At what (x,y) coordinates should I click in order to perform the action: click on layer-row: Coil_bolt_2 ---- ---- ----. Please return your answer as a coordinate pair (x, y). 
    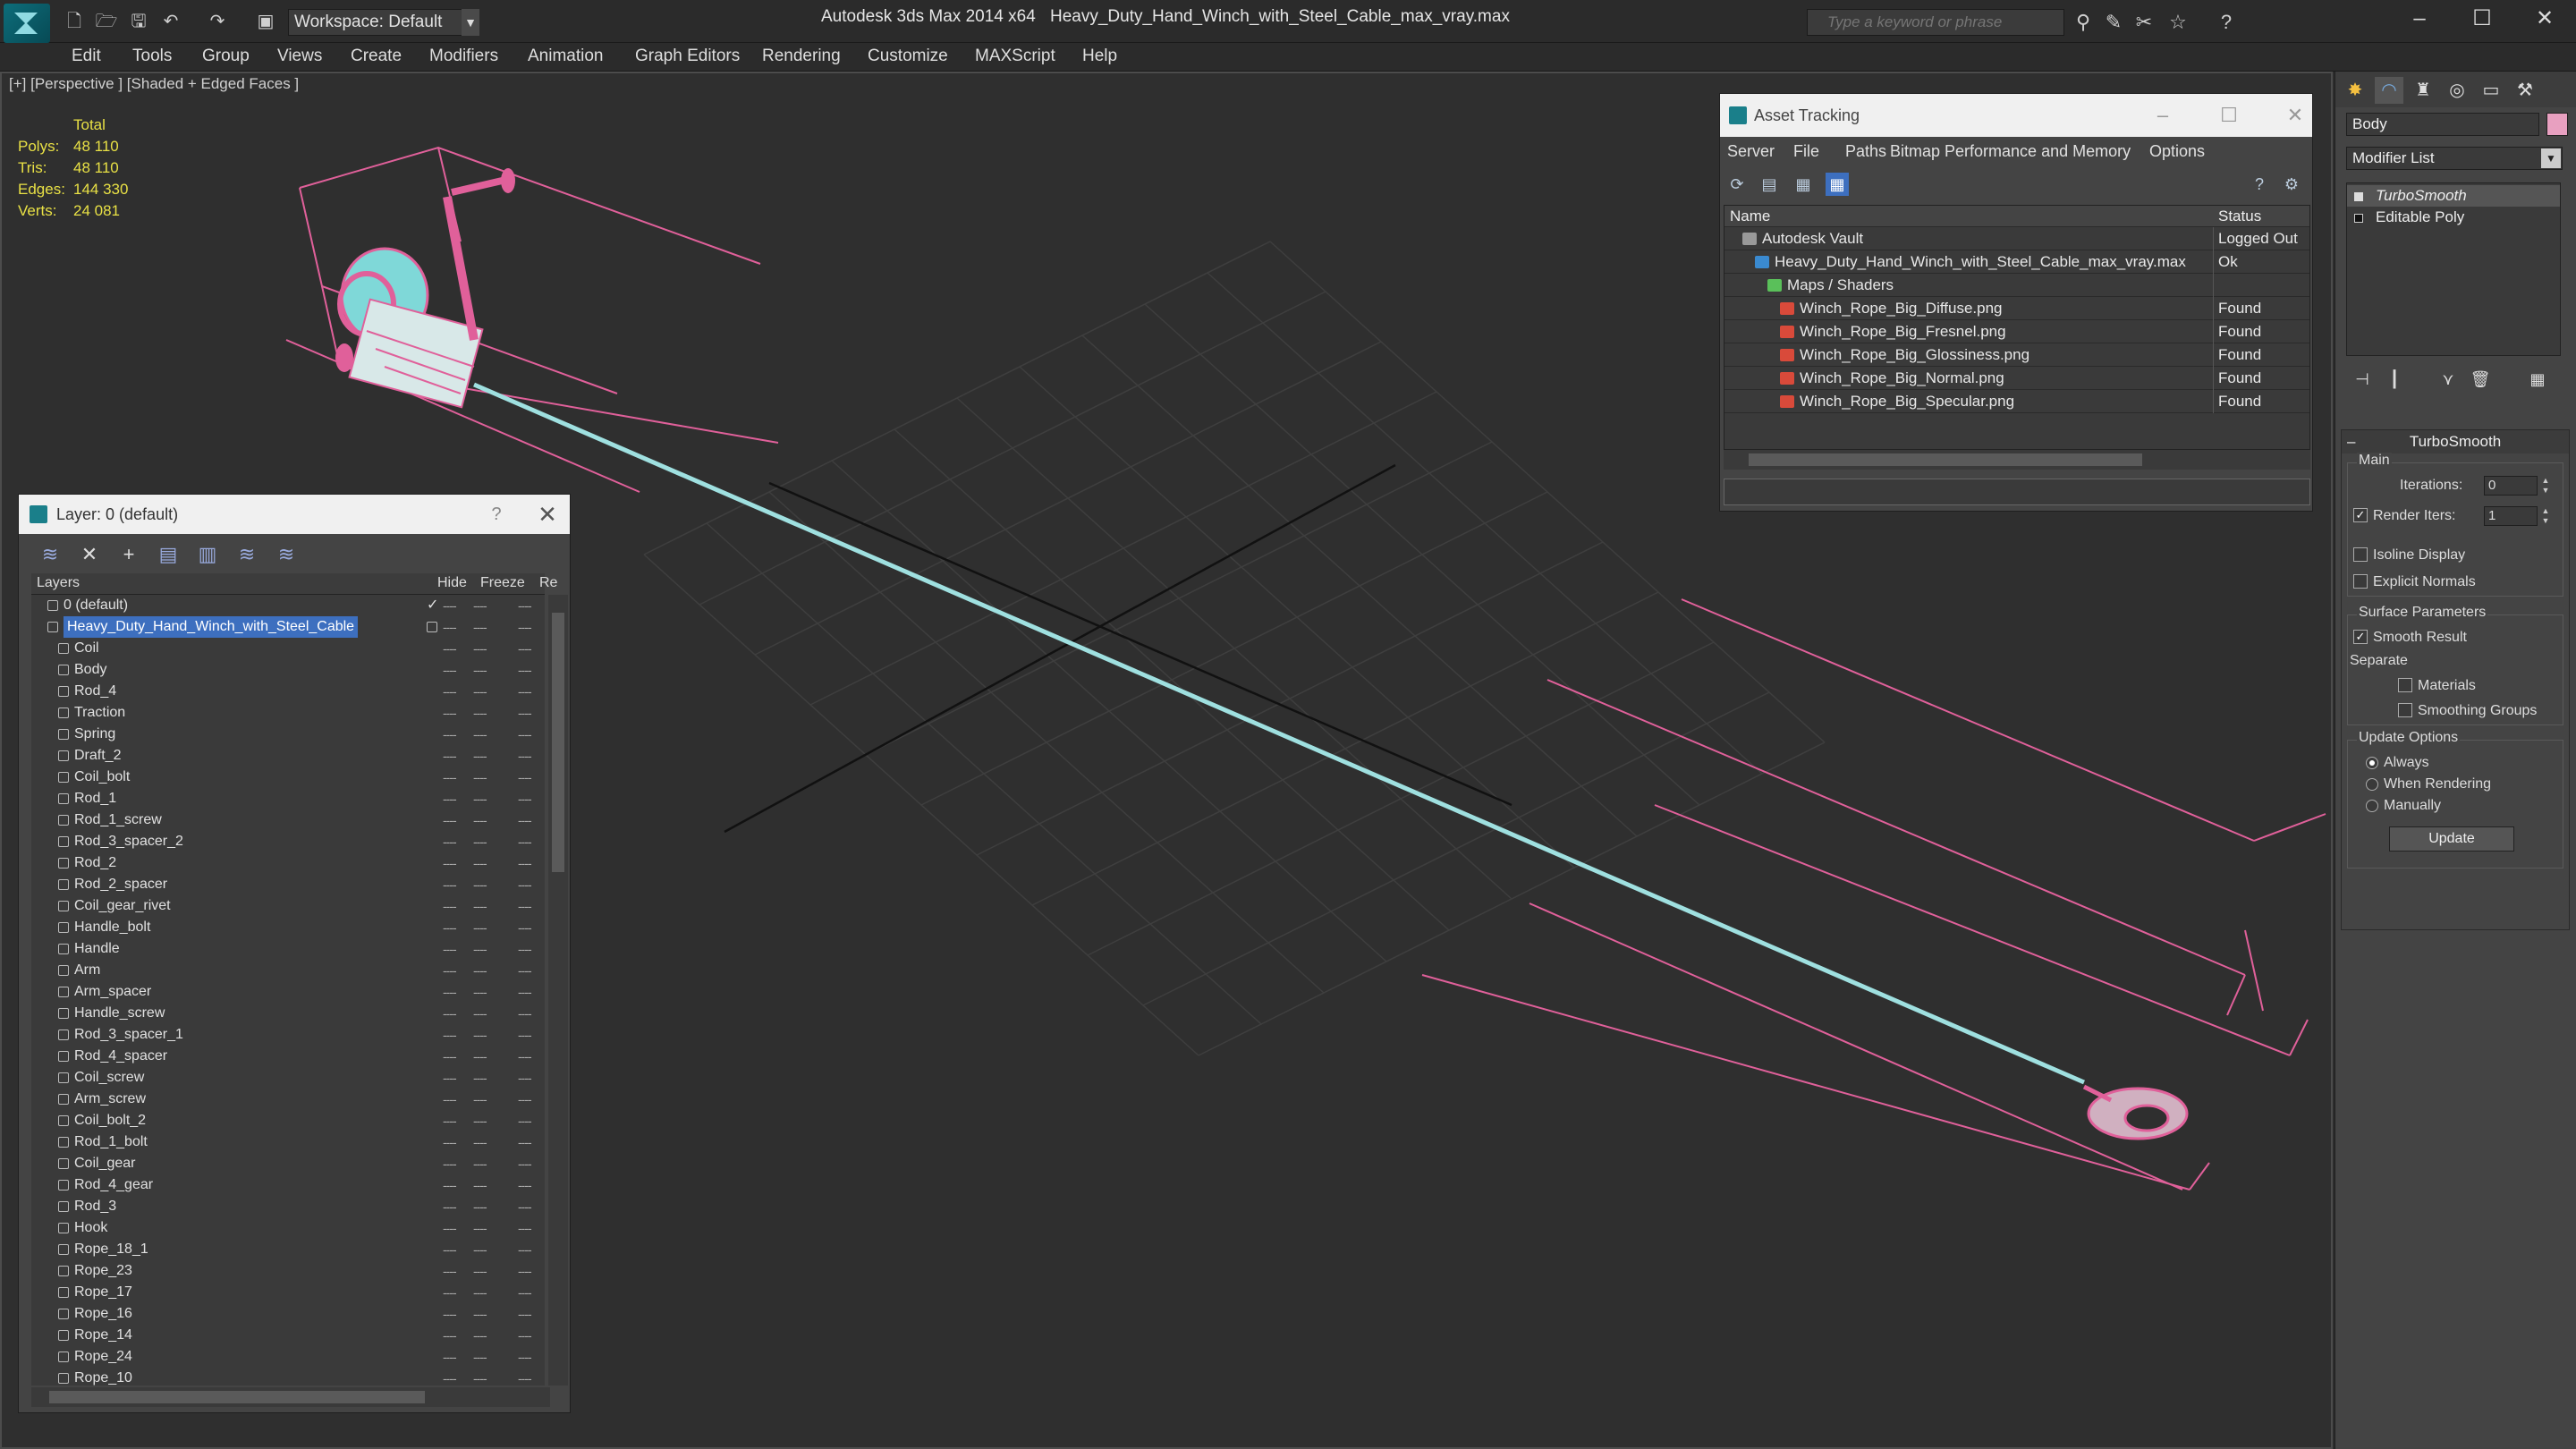
    Looking at the image, I should click on (288, 1120).